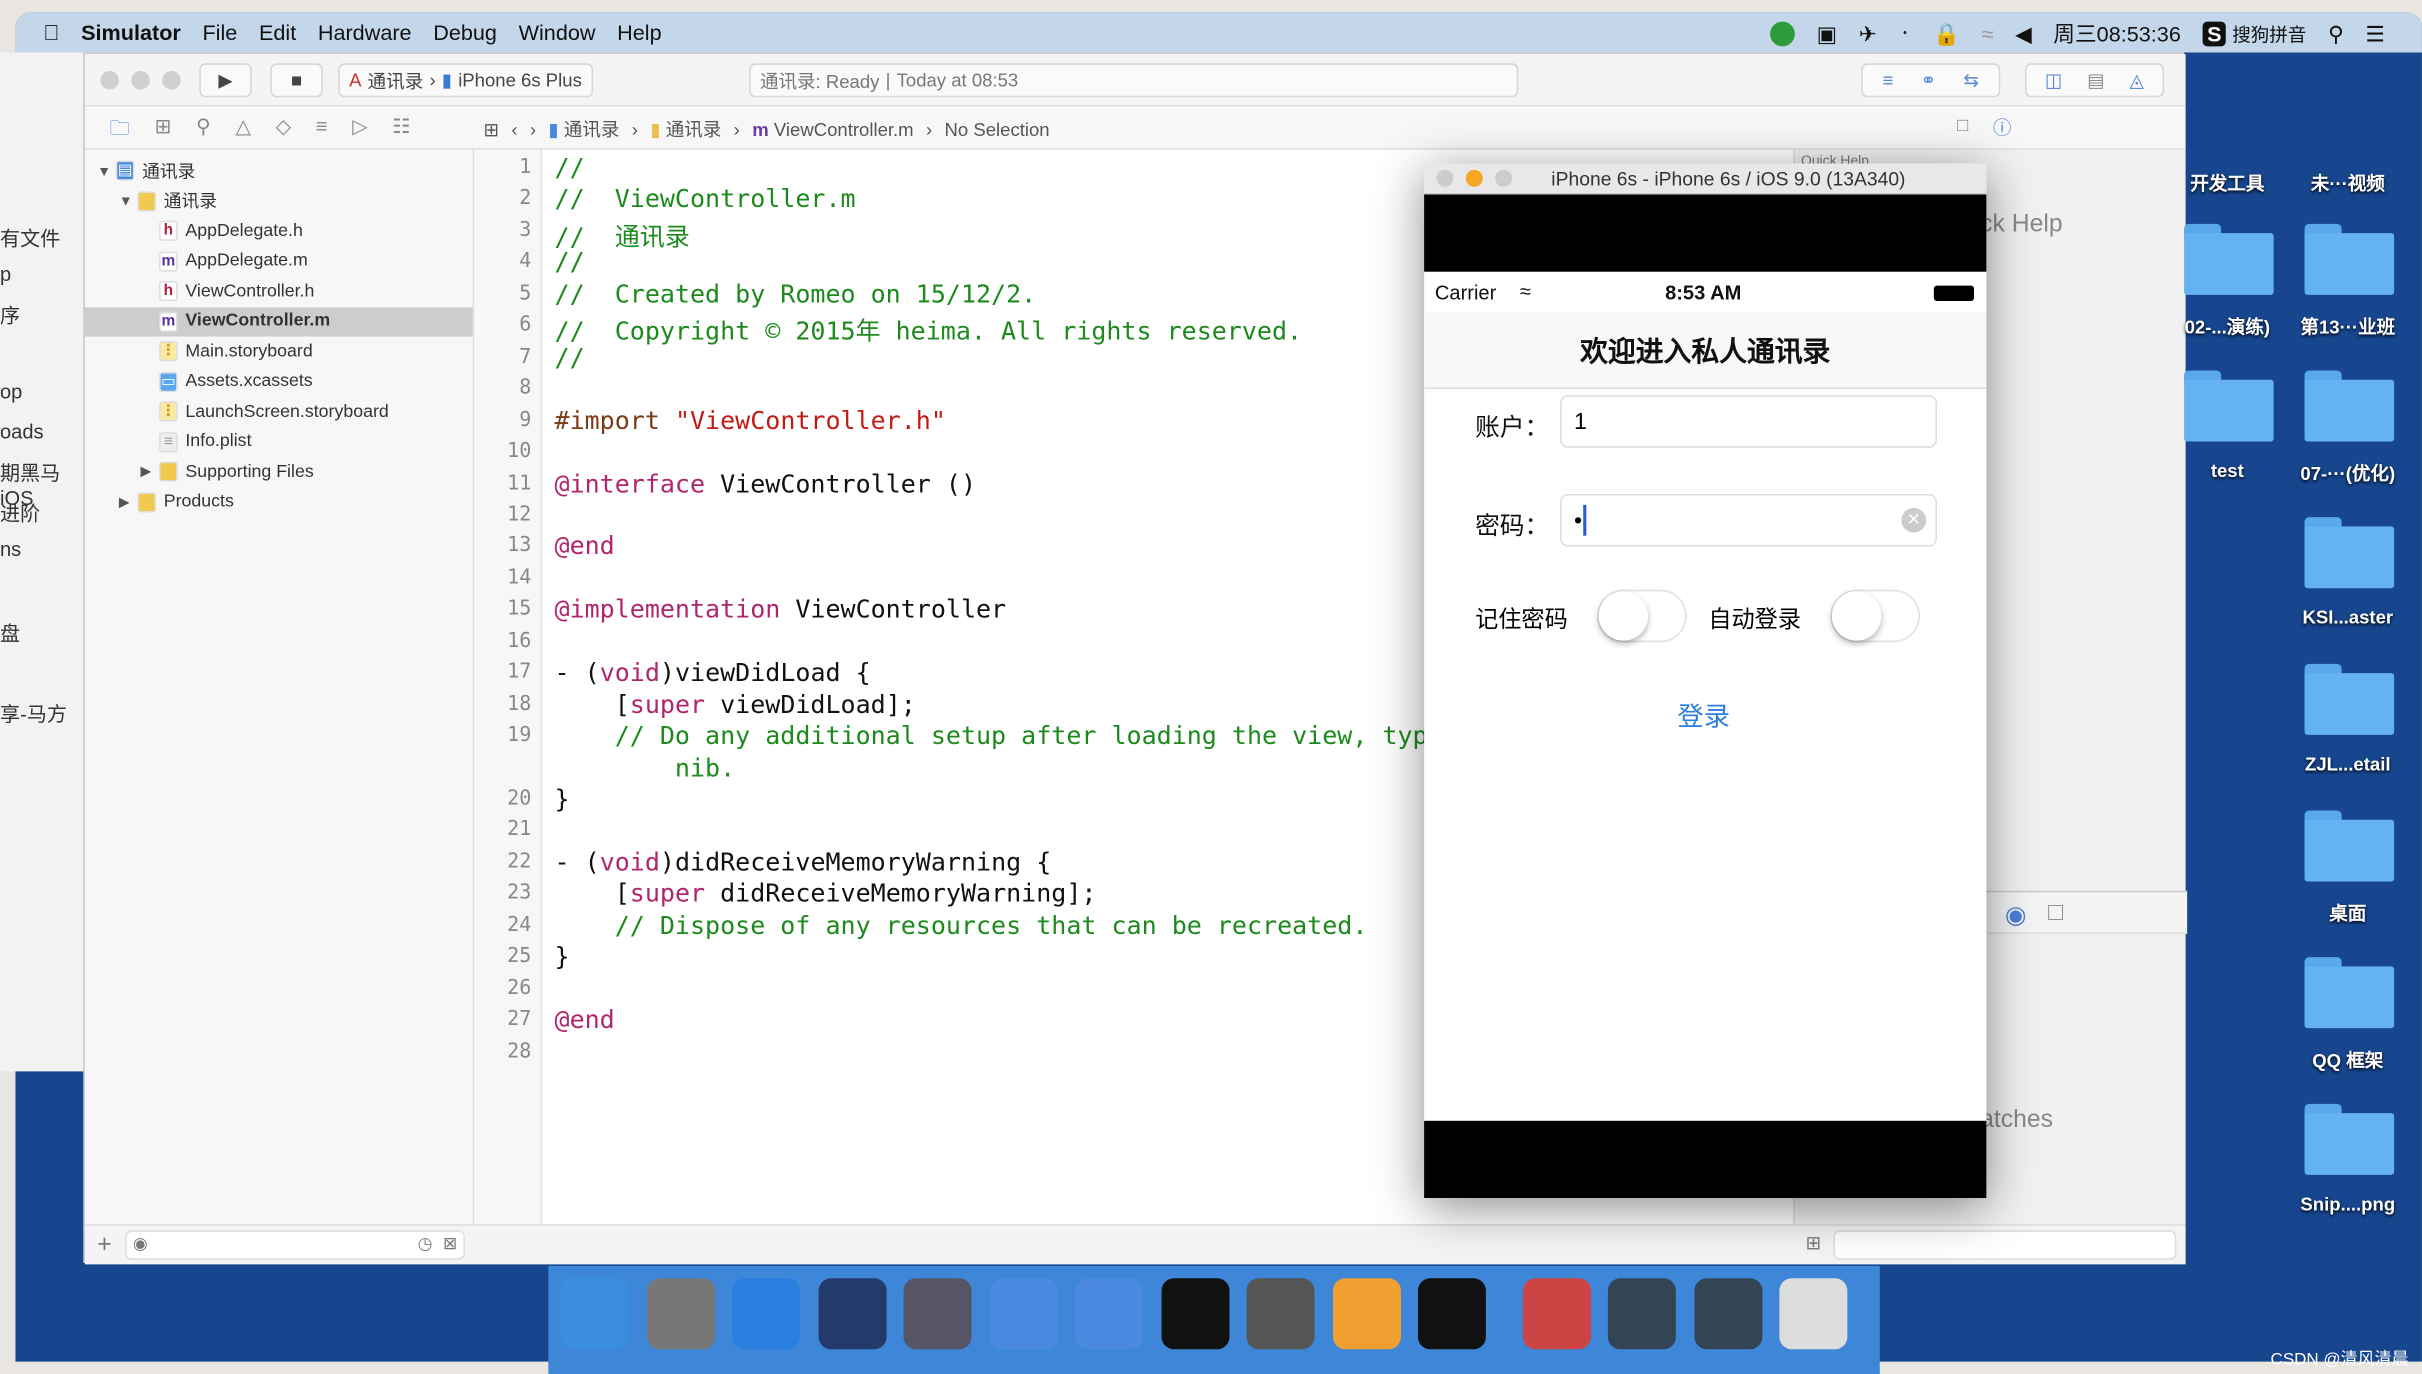  I want to click on jump-selection: No Selection, so click(997, 129).